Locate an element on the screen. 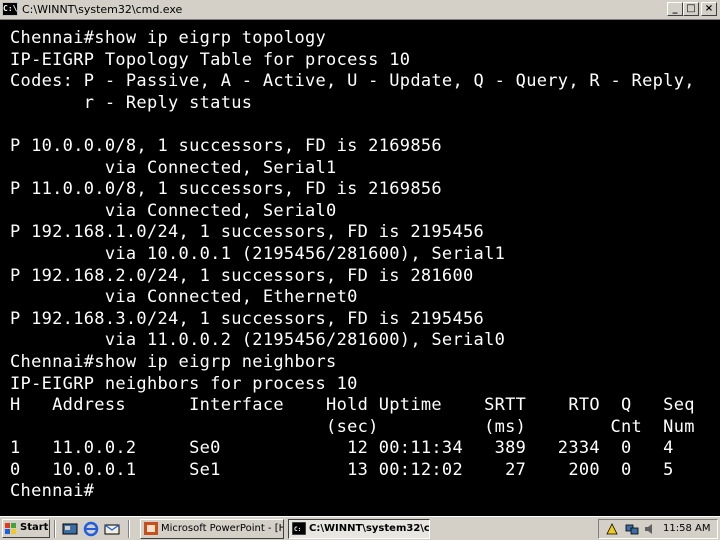 This screenshot has width=720, height=540. title-bar: C:\ C:\WINNT\system32\cmd.exe _ □ × is located at coordinates (360, 10).